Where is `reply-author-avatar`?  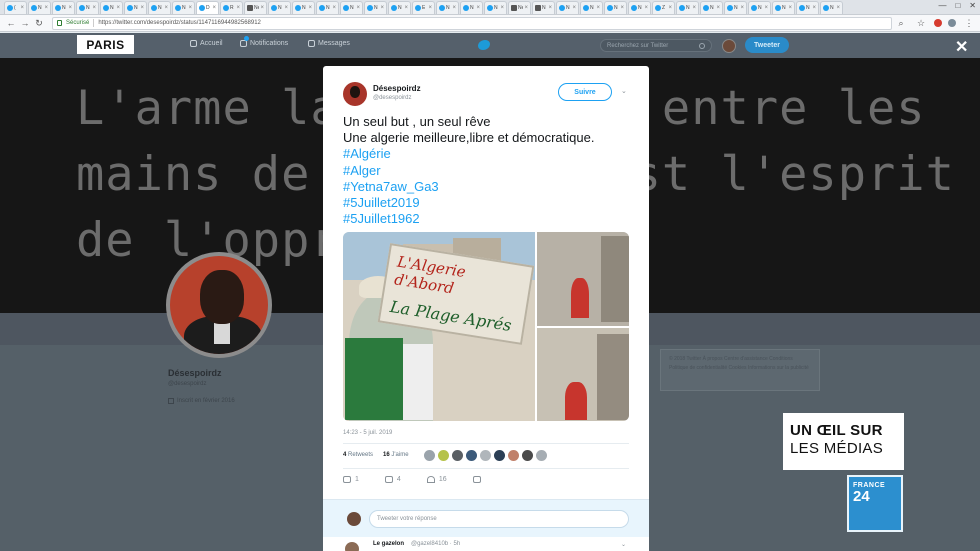
reply-author-avatar is located at coordinates (352, 546).